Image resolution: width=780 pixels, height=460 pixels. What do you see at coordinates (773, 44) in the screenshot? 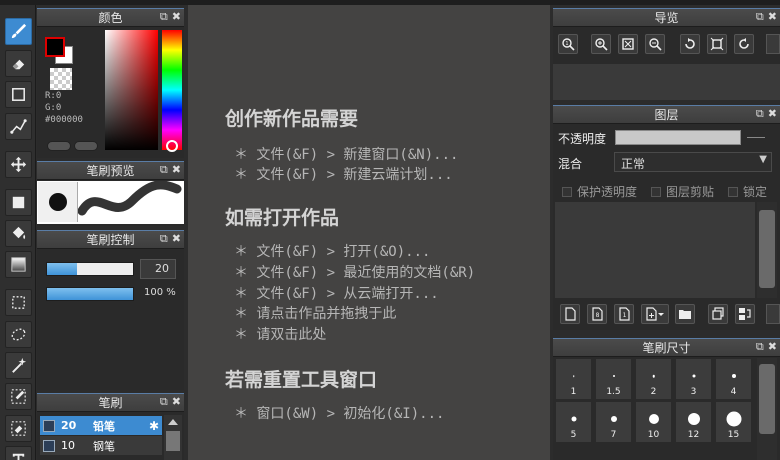
I see `navigator-extra-button` at bounding box center [773, 44].